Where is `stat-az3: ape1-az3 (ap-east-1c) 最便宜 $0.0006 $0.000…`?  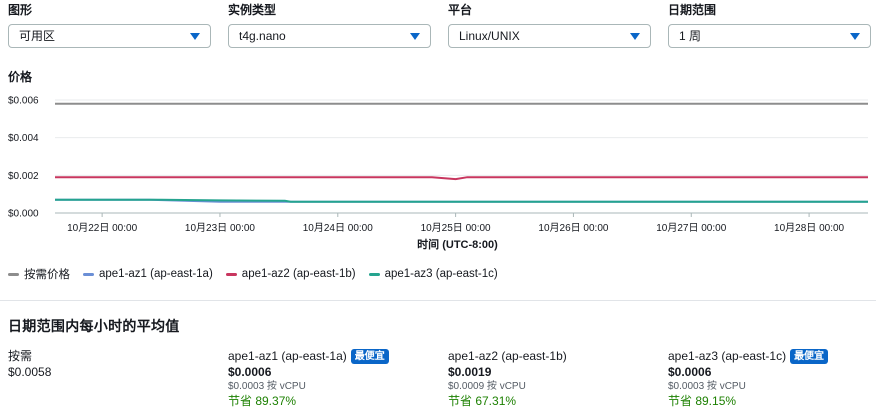
stat-az3: ape1-az3 (ap-east-1c) 最便宜 $0.0006 $0.000… is located at coordinates (748, 378).